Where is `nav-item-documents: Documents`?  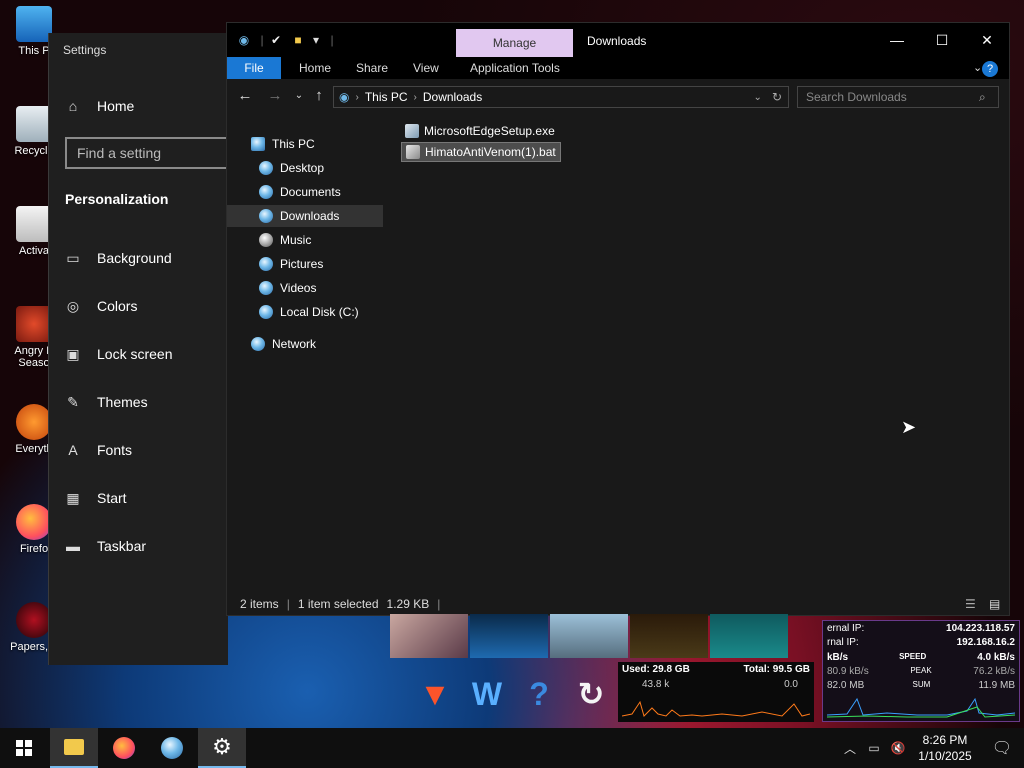 nav-item-documents: Documents is located at coordinates (305, 192).